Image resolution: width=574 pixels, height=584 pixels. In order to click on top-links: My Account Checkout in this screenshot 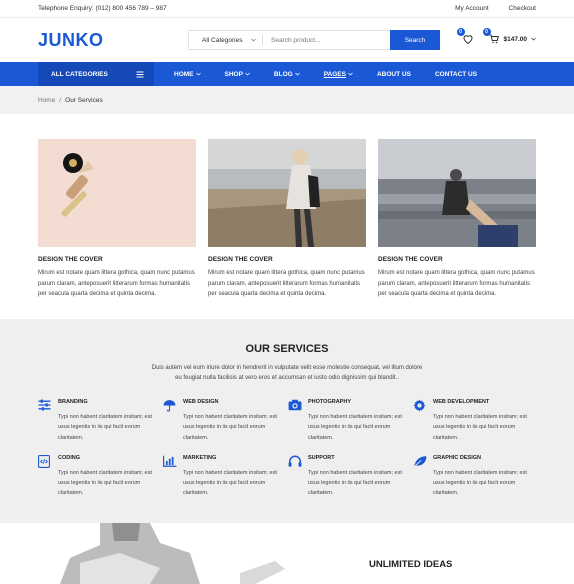, I will do `click(486, 8)`.